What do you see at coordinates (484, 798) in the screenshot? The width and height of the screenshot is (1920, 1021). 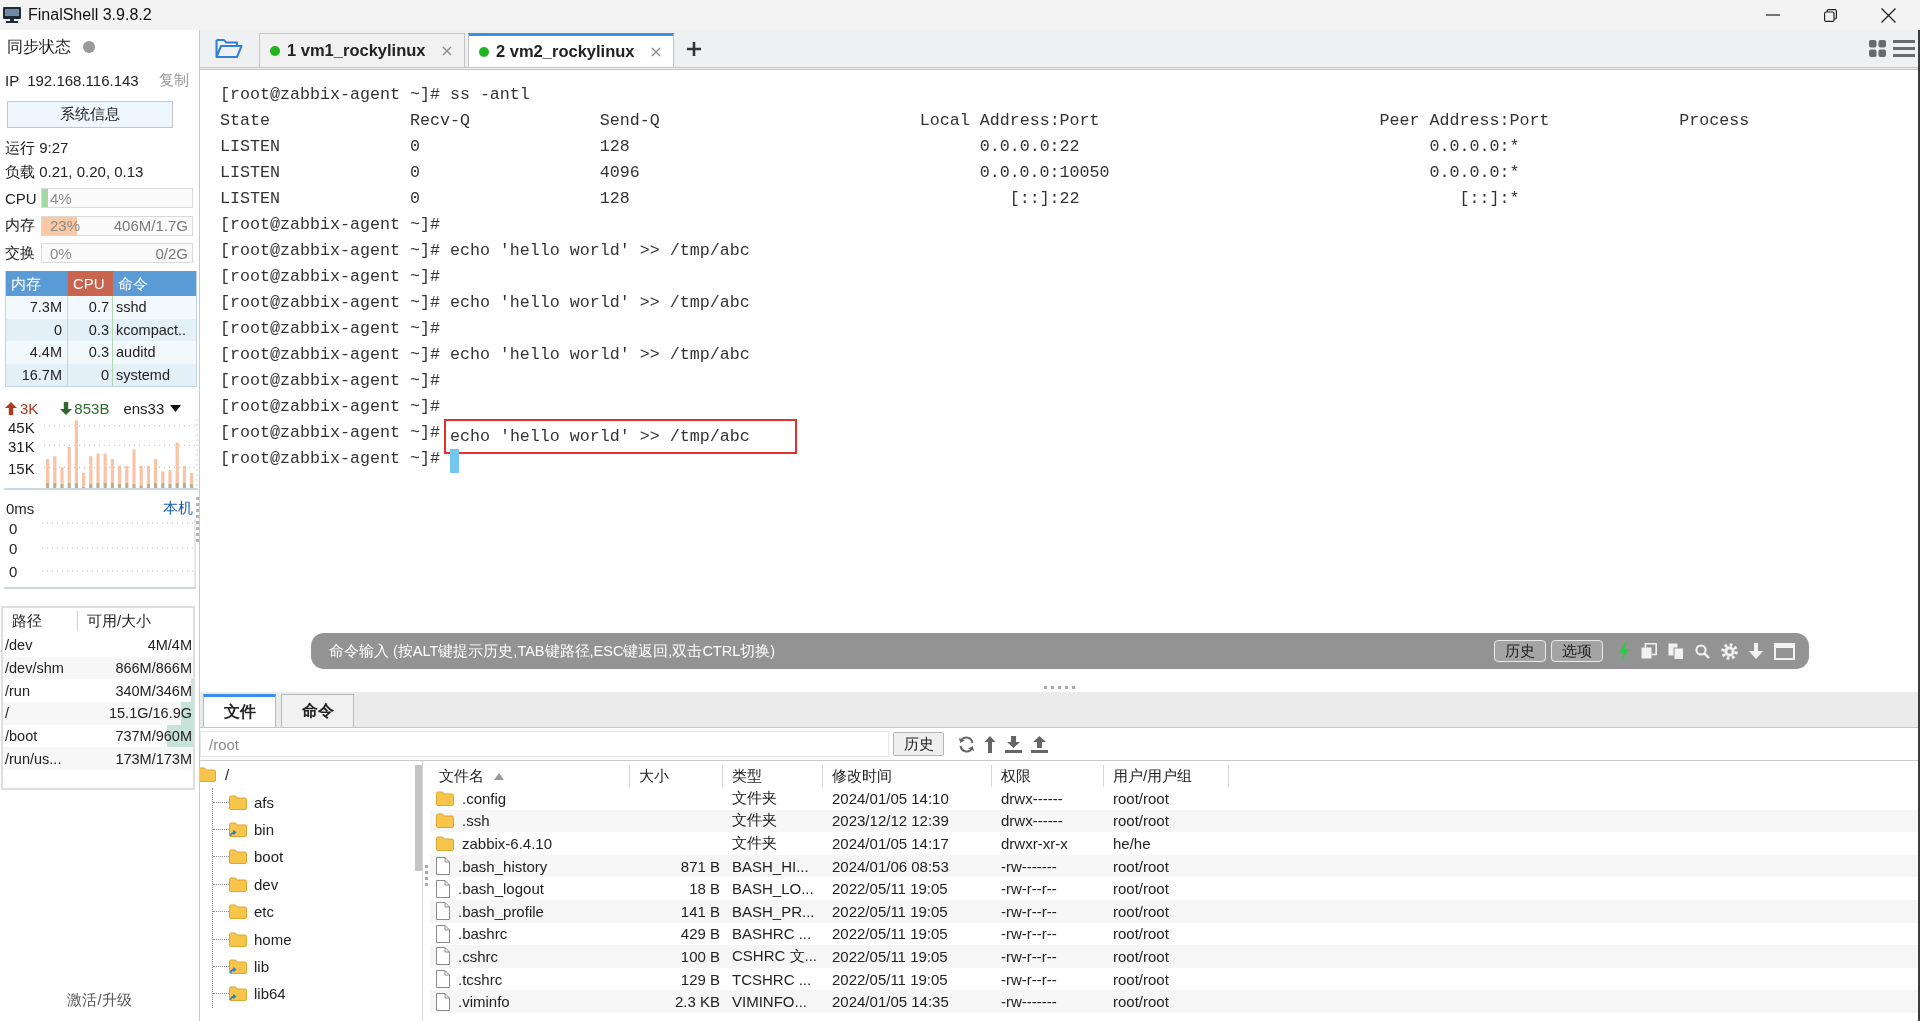 I see `file-name: .config` at bounding box center [484, 798].